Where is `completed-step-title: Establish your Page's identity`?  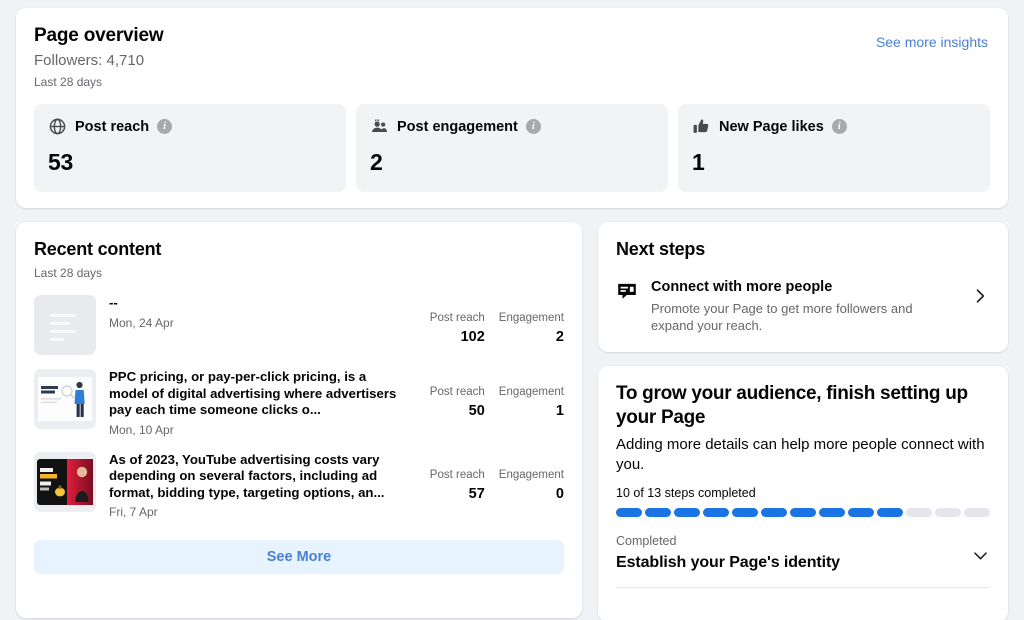
completed-step-title: Establish your Page's identity is located at coordinates (728, 562).